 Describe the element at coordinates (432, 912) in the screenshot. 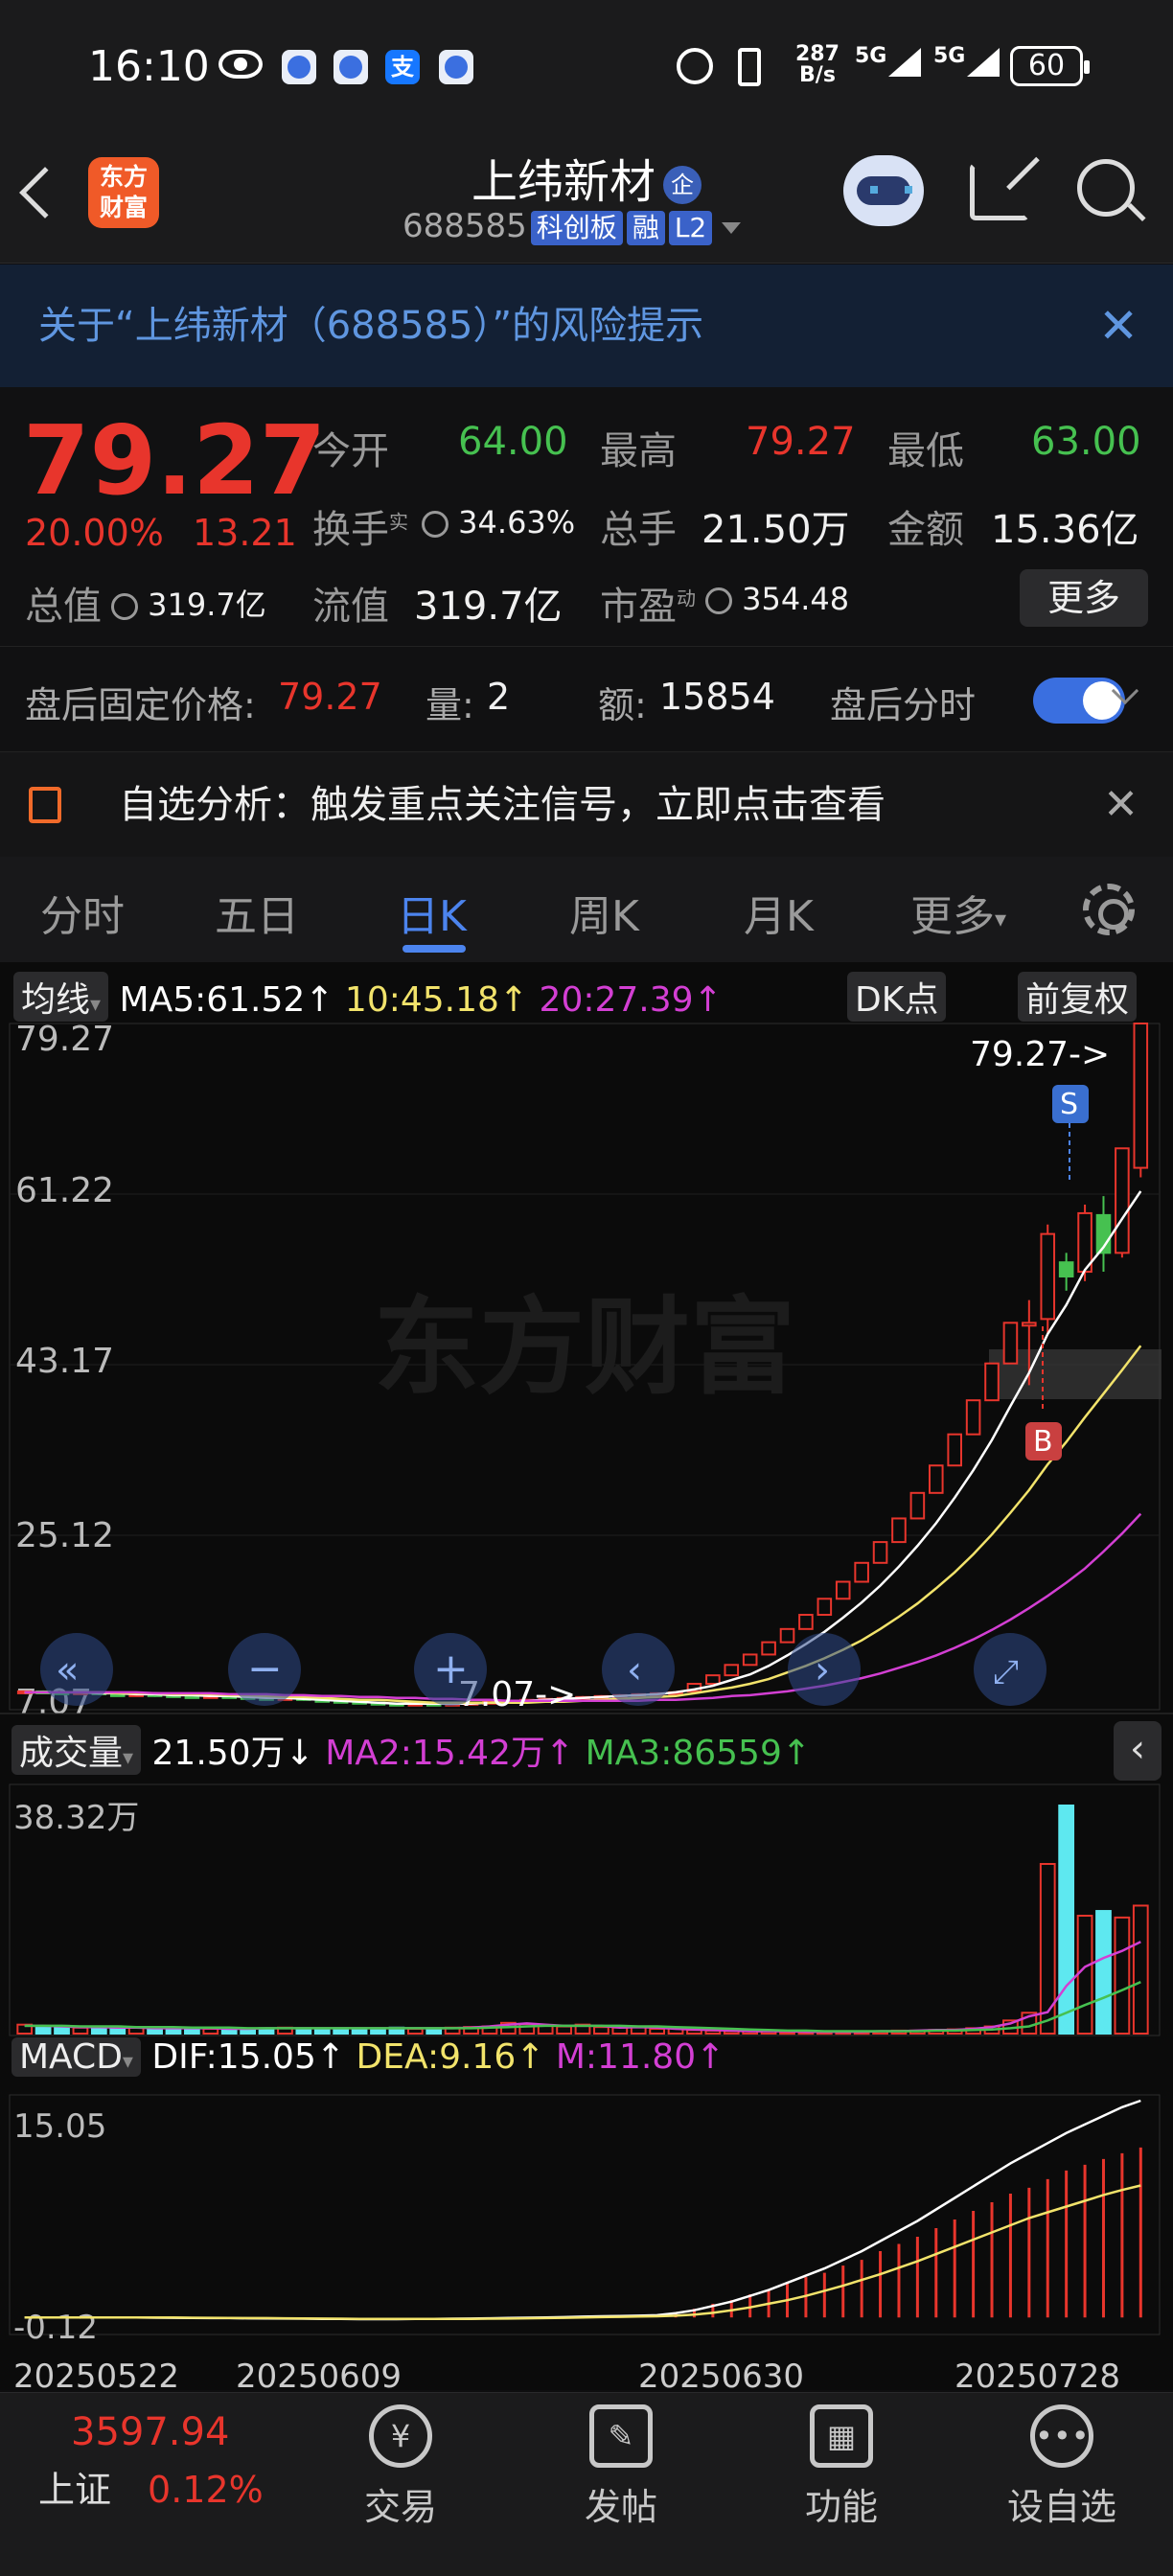

I see `tab-daily-k: 日K` at that location.